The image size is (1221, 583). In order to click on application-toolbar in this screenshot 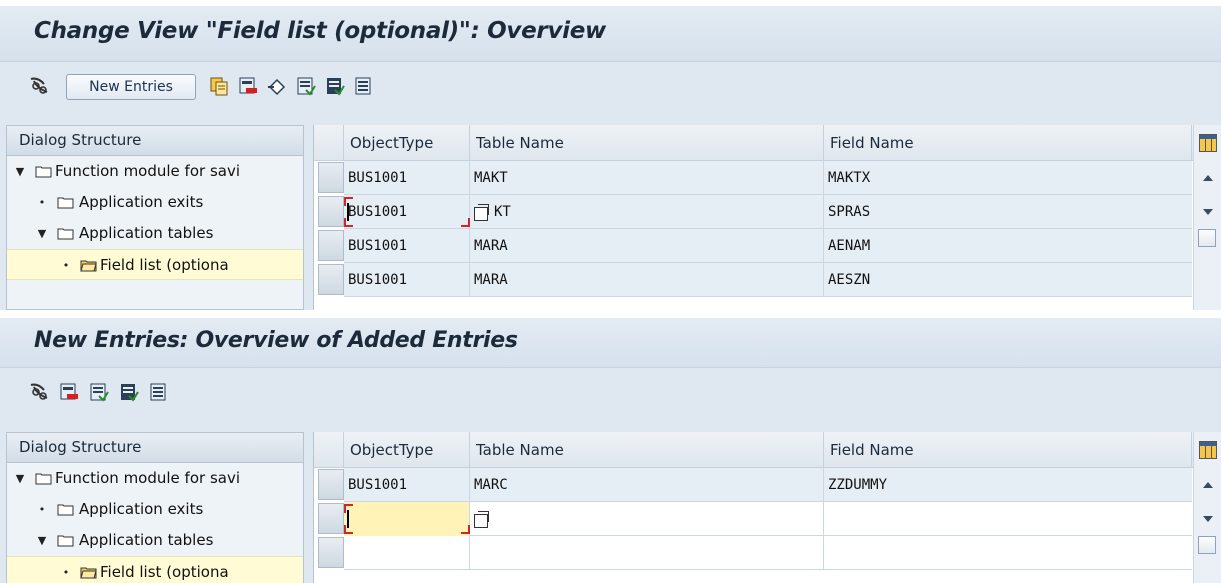, I will do `click(610, 393)`.